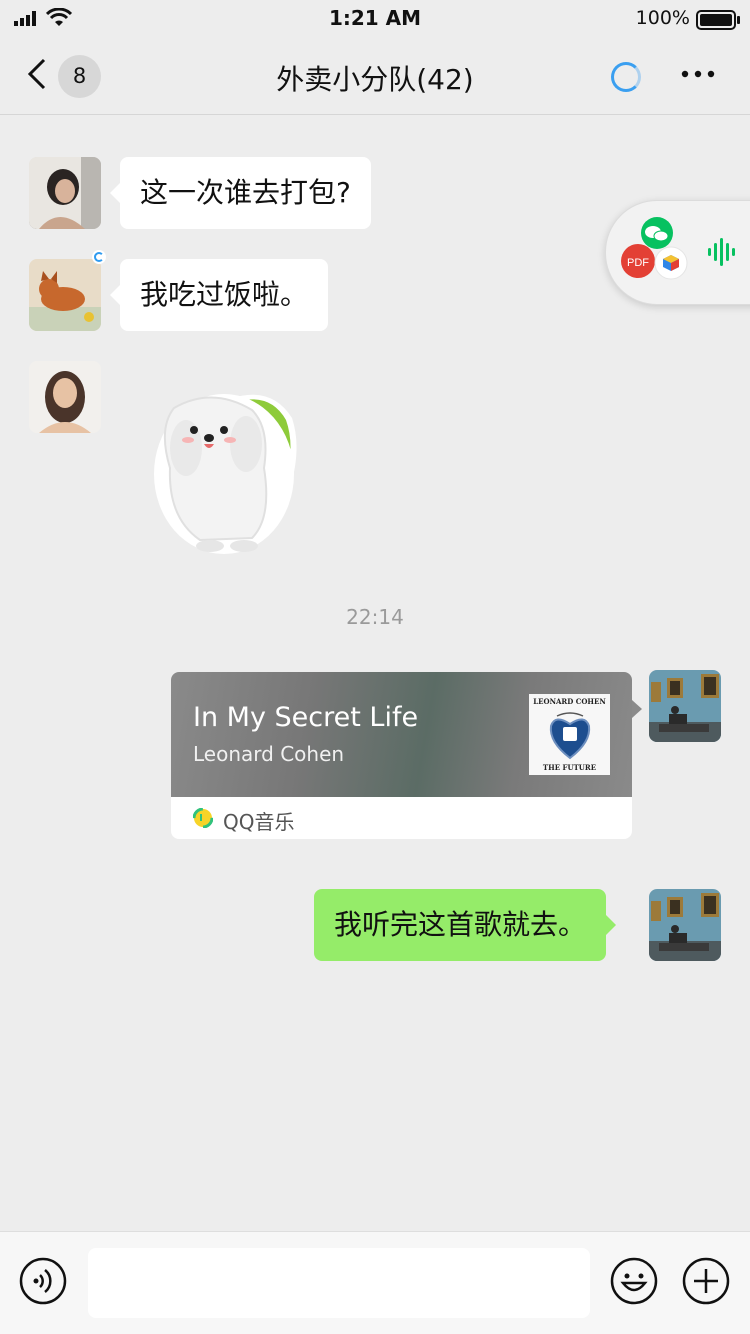  I want to click on voice-input-icon, so click(43, 1281).